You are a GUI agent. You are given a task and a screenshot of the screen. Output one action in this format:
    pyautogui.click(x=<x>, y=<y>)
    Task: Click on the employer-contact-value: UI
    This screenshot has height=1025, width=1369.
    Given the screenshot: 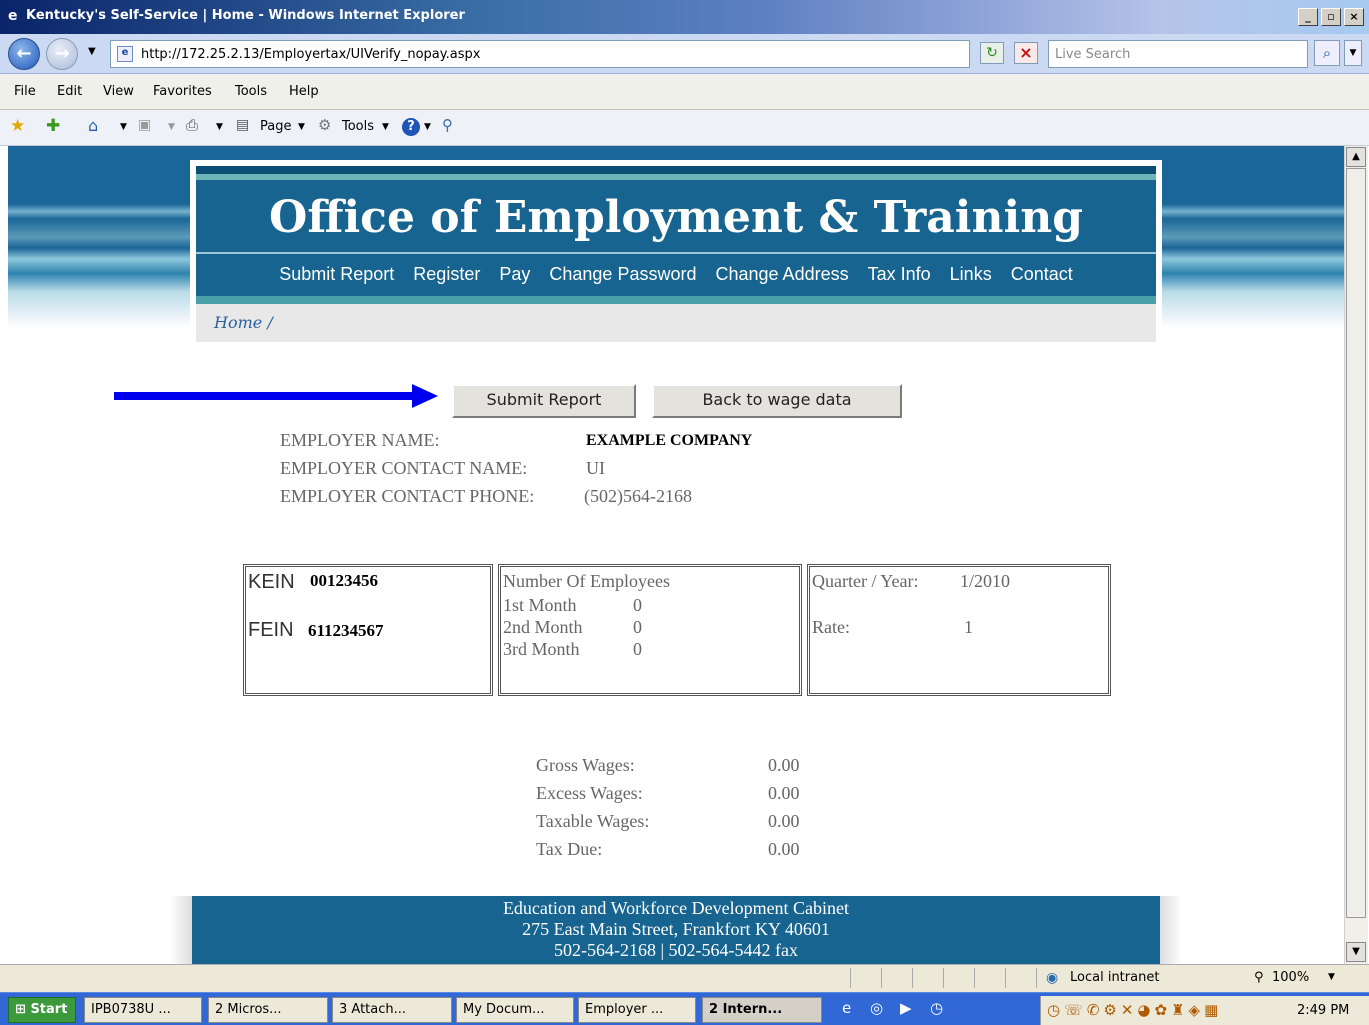 What is the action you would take?
    pyautogui.click(x=595, y=468)
    